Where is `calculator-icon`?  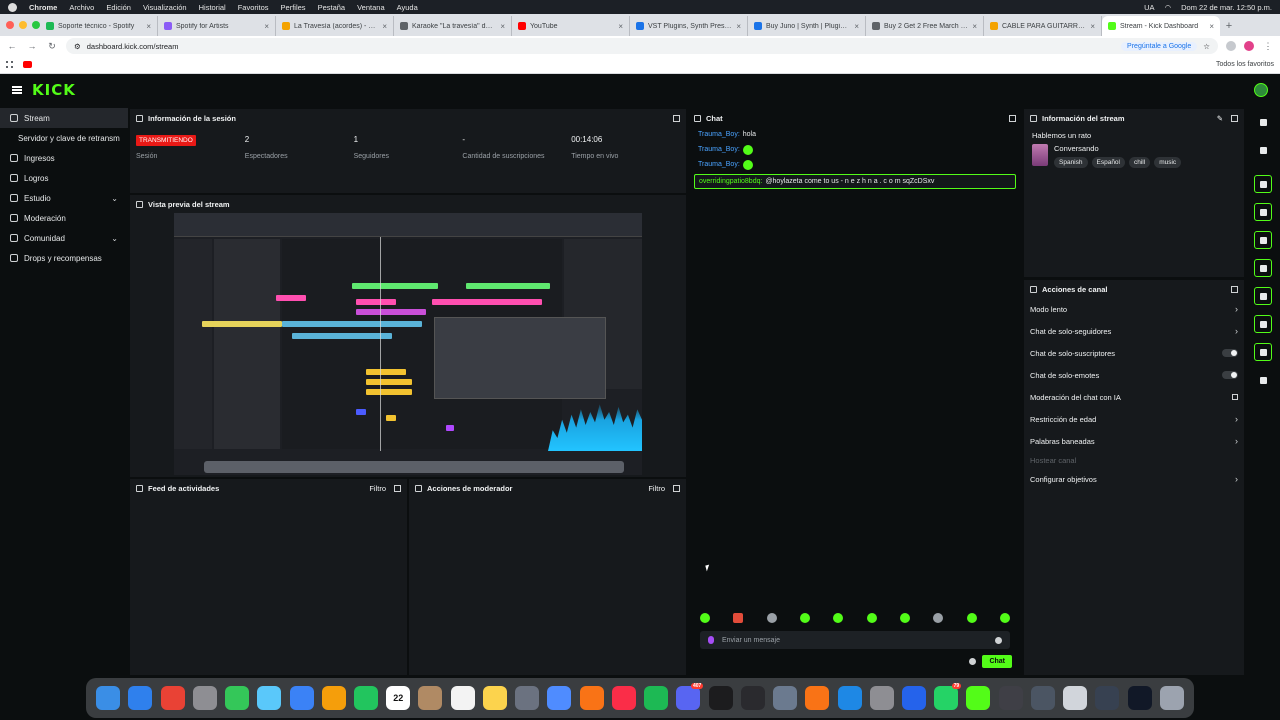 calculator-icon is located at coordinates (527, 698).